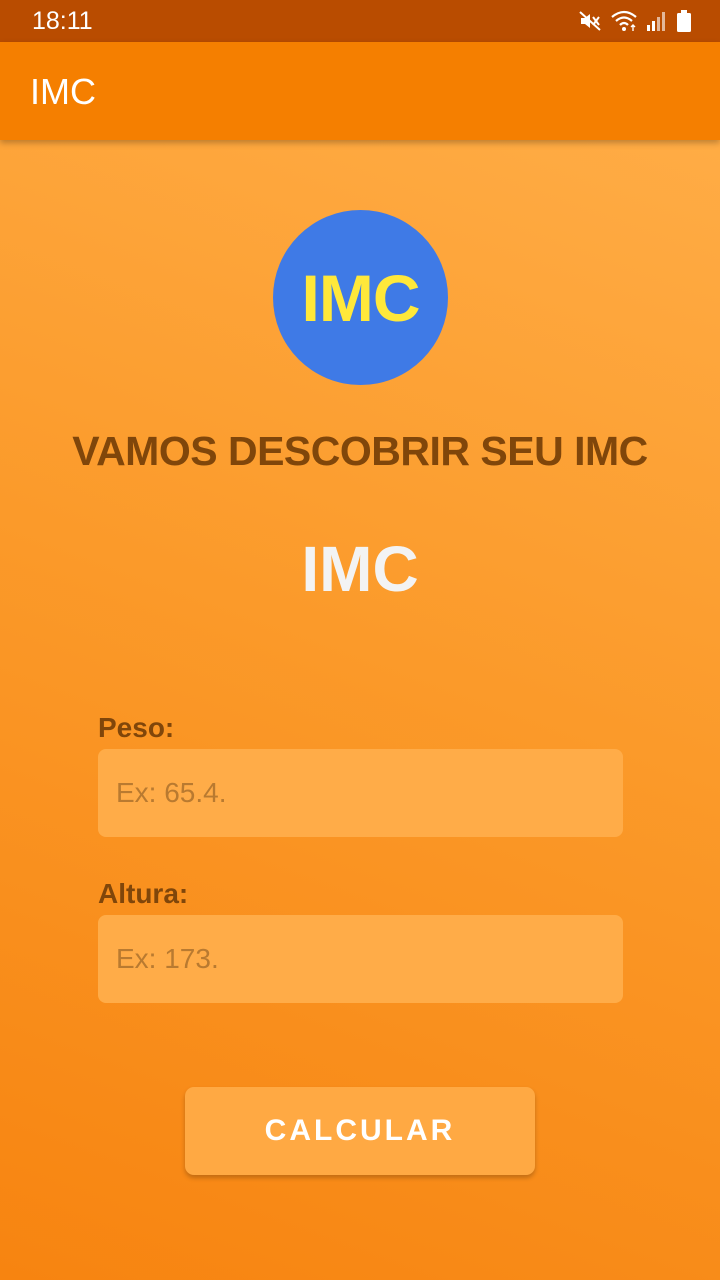 The width and height of the screenshot is (720, 1280). I want to click on logo-text: IMC, so click(361, 297).